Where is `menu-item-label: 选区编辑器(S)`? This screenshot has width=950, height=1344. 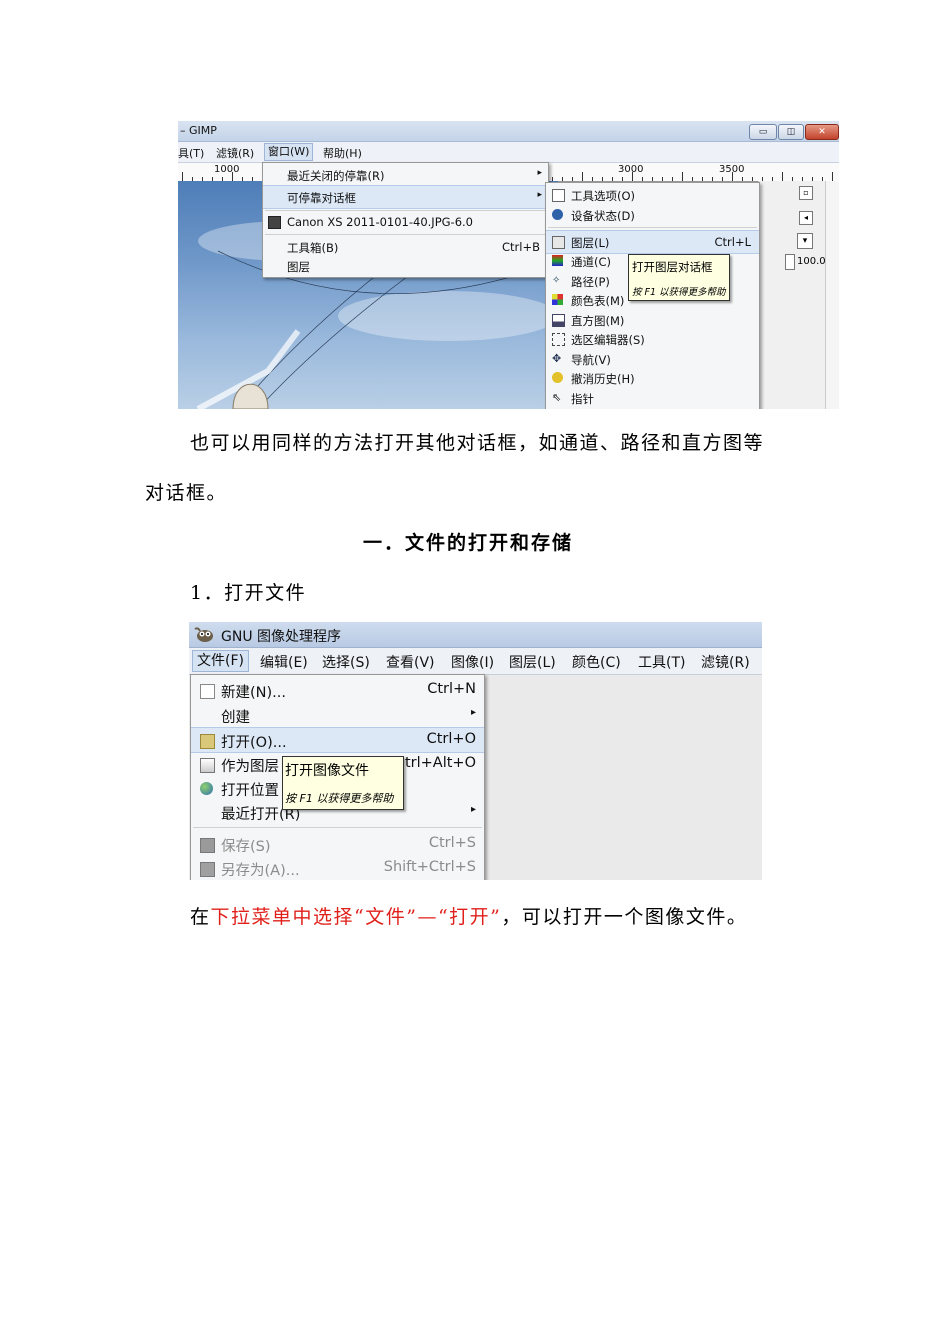
menu-item-label: 选区编辑器(S) is located at coordinates (608, 340).